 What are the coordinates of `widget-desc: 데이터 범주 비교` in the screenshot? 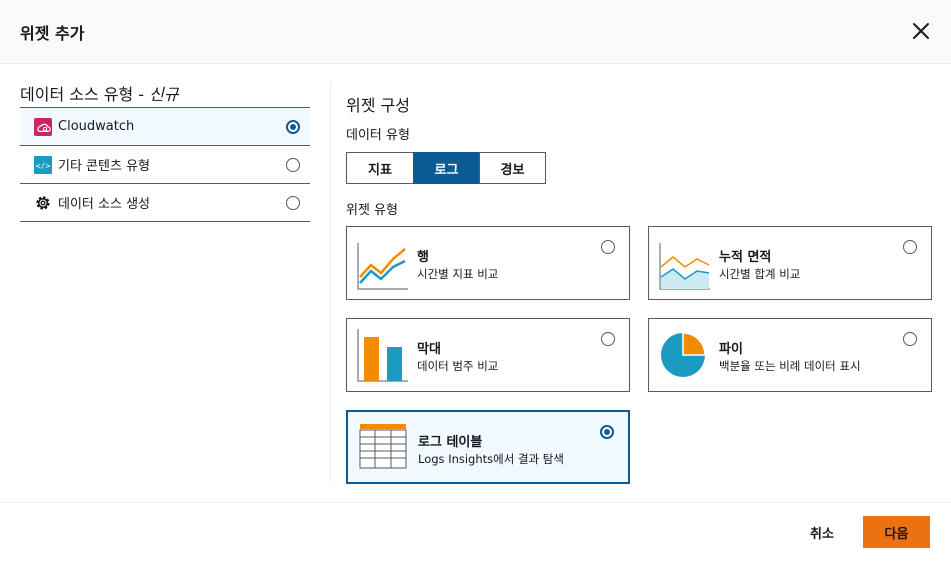 It's located at (458, 366).